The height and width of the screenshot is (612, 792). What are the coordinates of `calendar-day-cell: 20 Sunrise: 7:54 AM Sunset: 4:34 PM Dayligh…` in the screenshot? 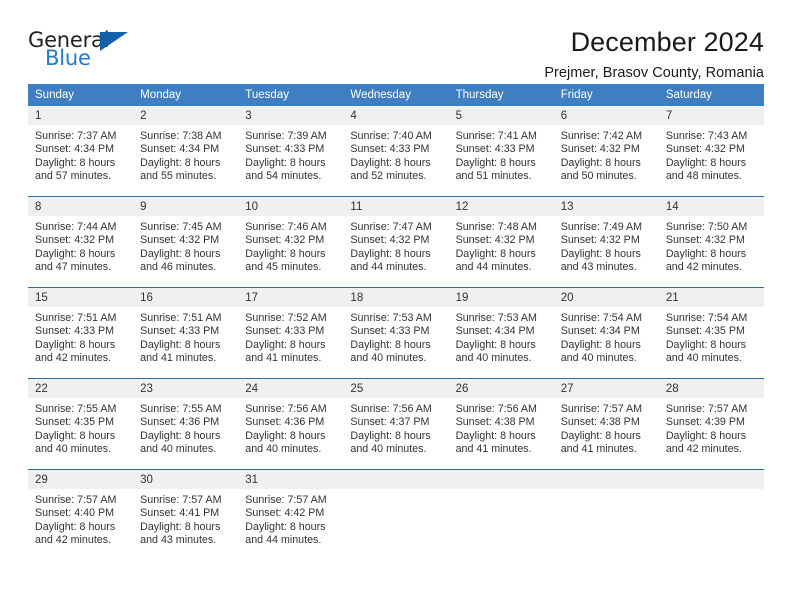 It's located at (606, 333).